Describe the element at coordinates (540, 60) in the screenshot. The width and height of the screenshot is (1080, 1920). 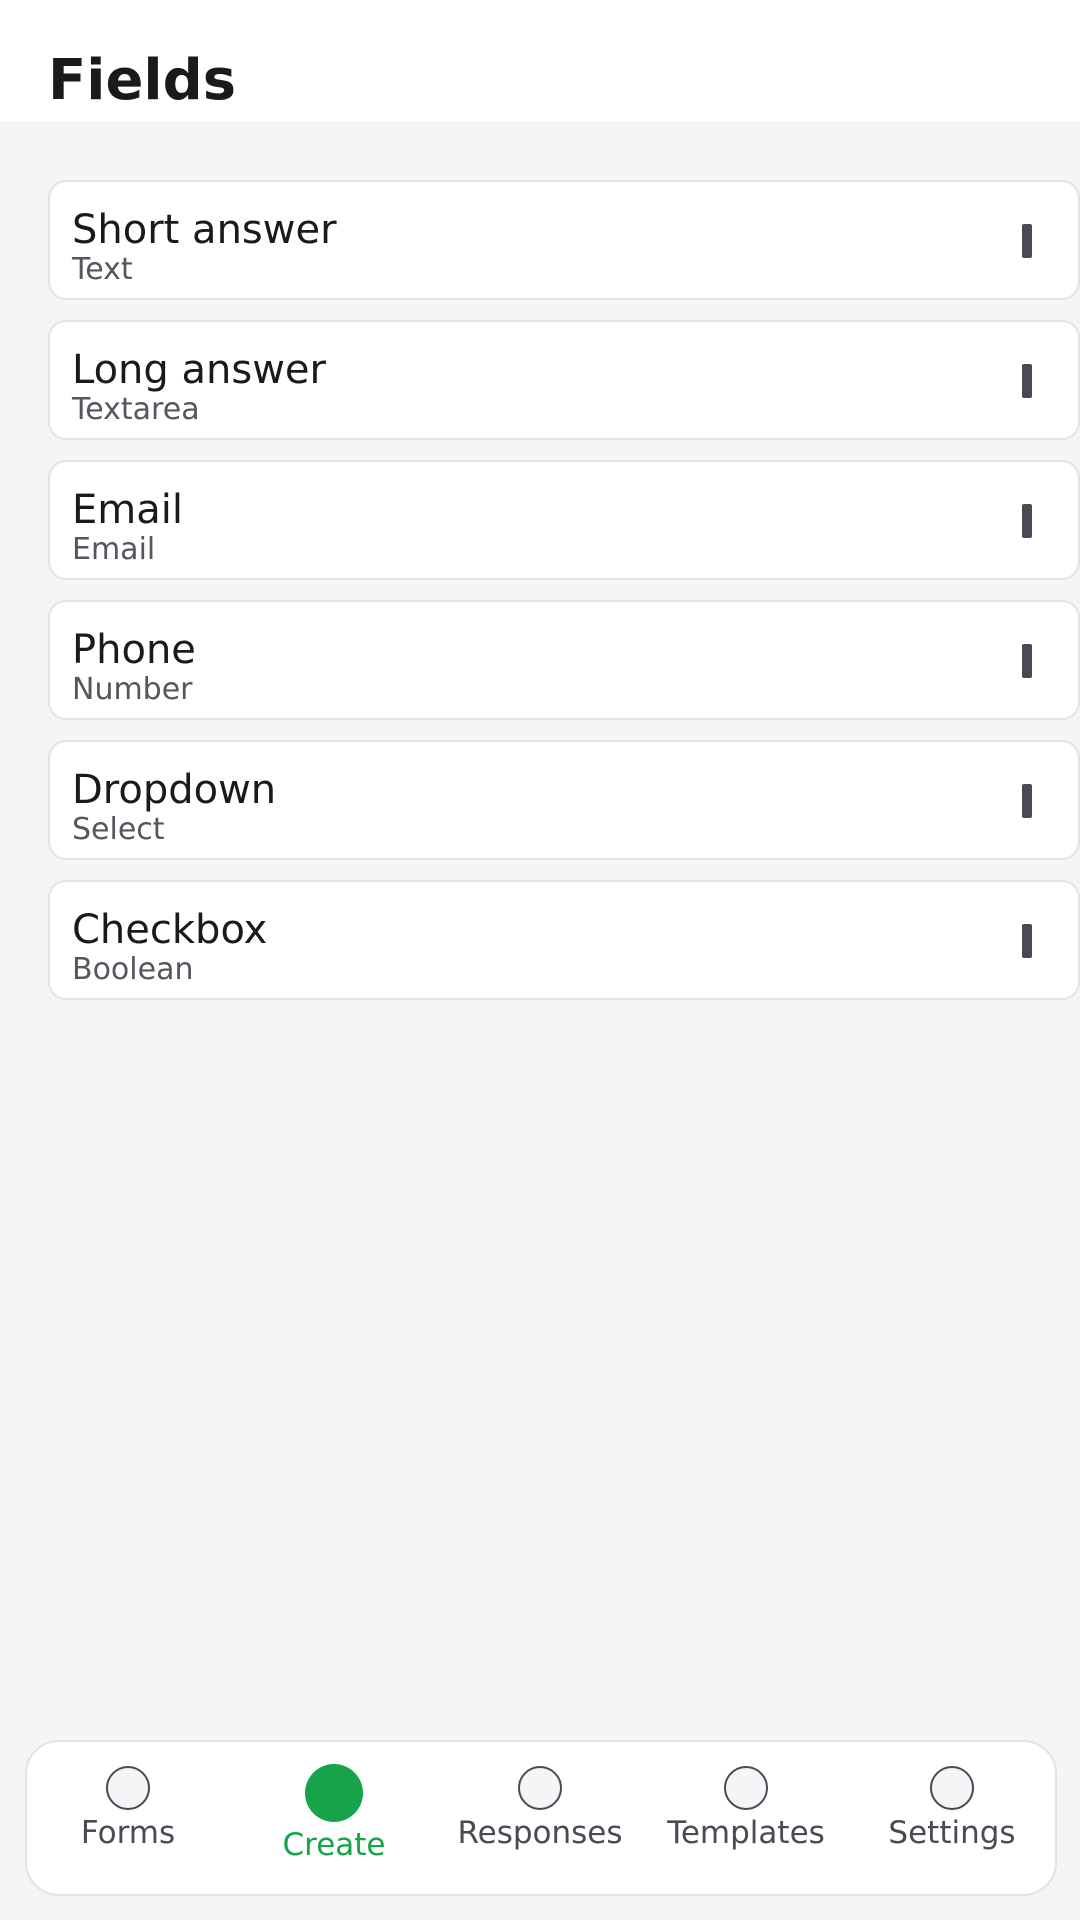
I see `header: Fields` at that location.